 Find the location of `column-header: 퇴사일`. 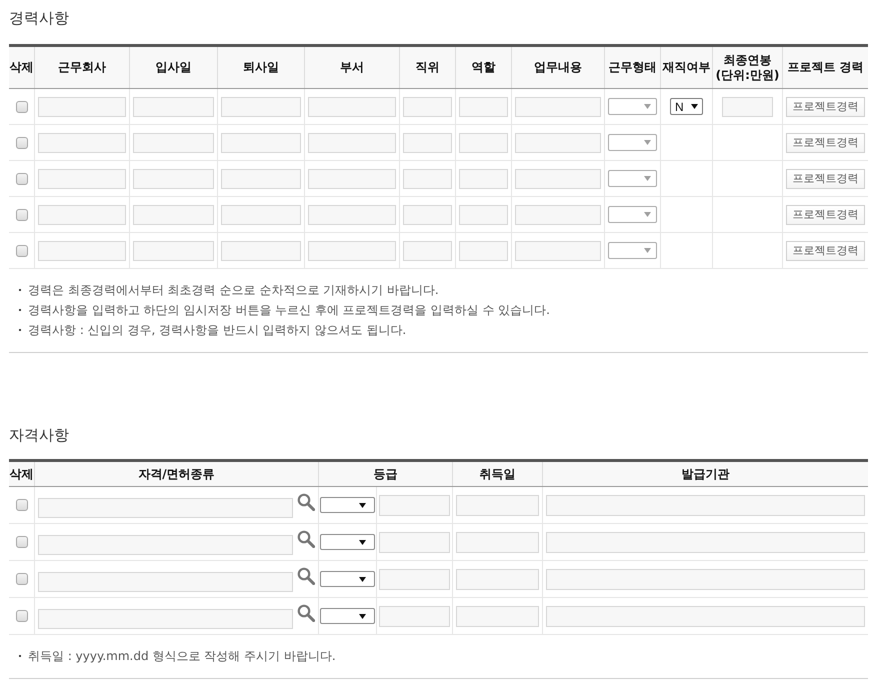

column-header: 퇴사일 is located at coordinates (261, 67).